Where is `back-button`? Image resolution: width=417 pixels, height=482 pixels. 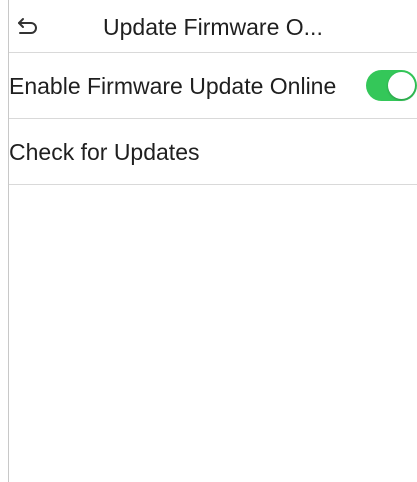 back-button is located at coordinates (29, 26).